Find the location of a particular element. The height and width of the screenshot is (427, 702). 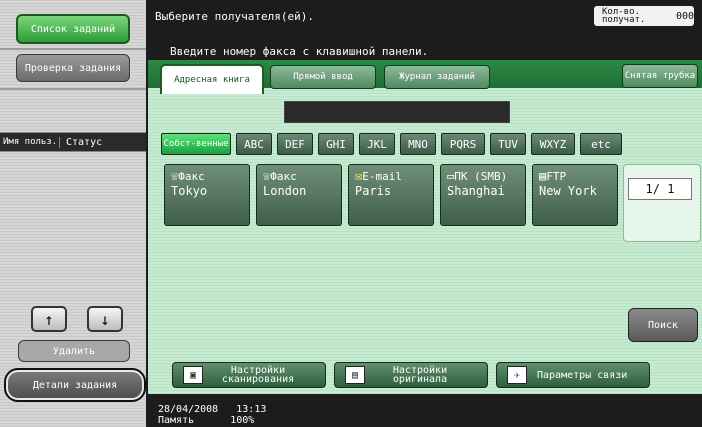

index-tab-ghi: GHI is located at coordinates (336, 144).